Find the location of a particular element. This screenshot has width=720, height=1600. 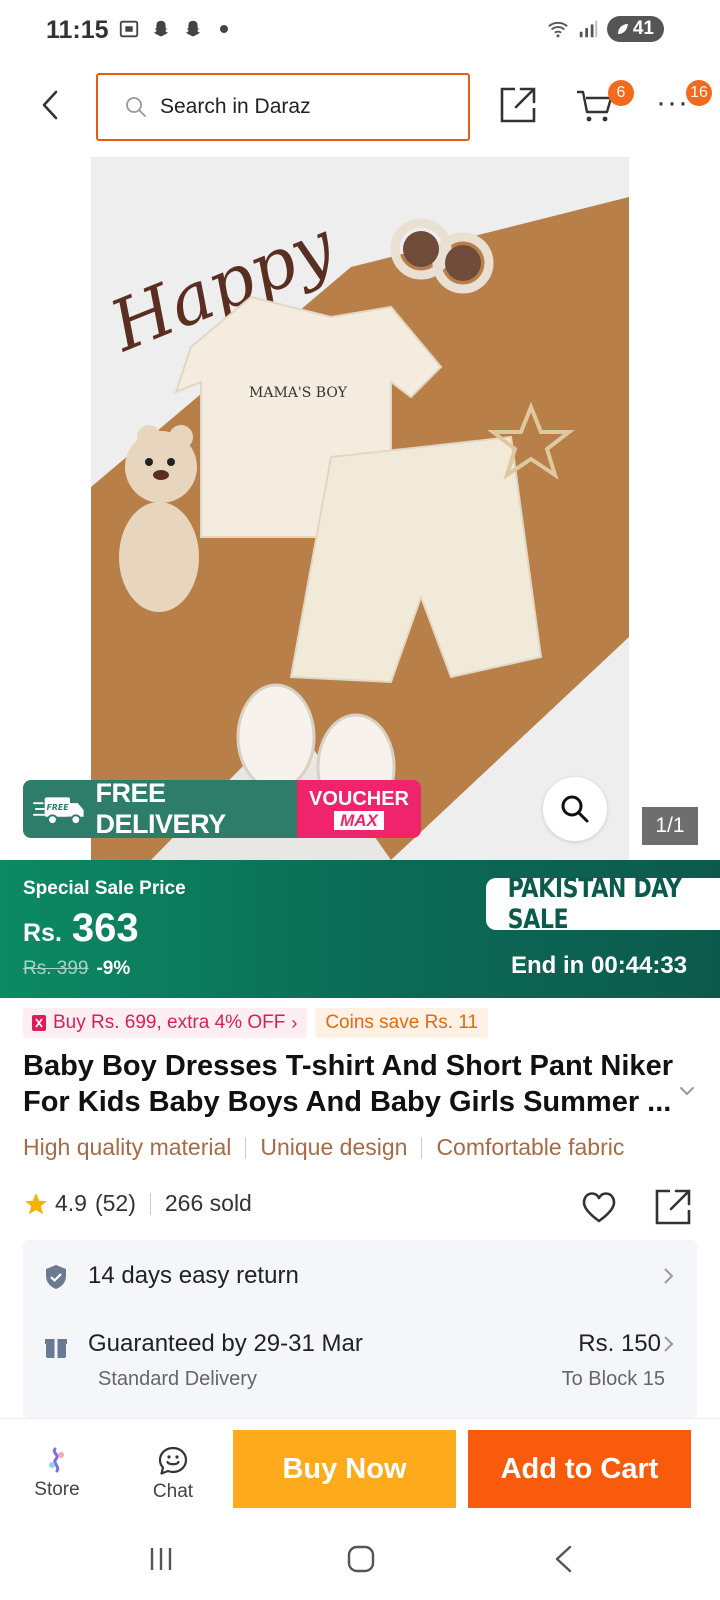

return-policy-text: 14 days easy return is located at coordinates (193, 1275).